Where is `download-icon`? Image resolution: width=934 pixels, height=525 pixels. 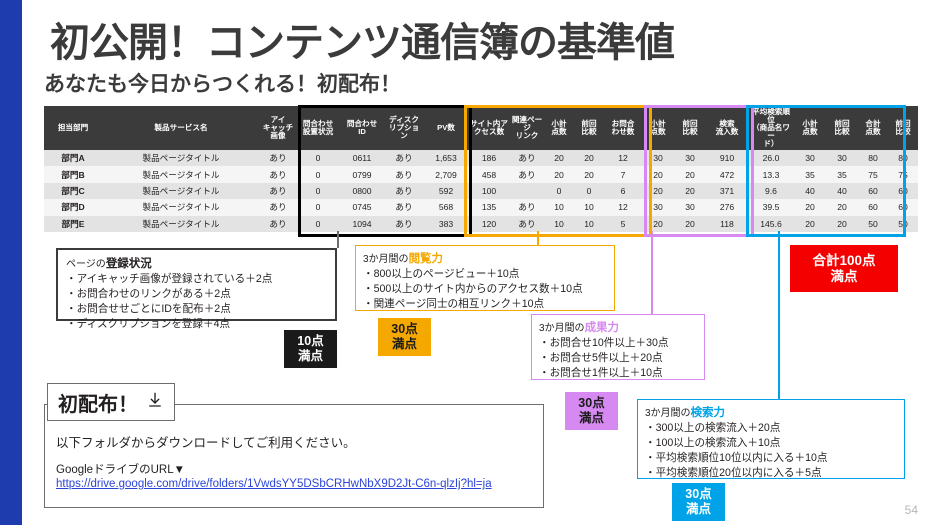
download-icon is located at coordinates (155, 402).